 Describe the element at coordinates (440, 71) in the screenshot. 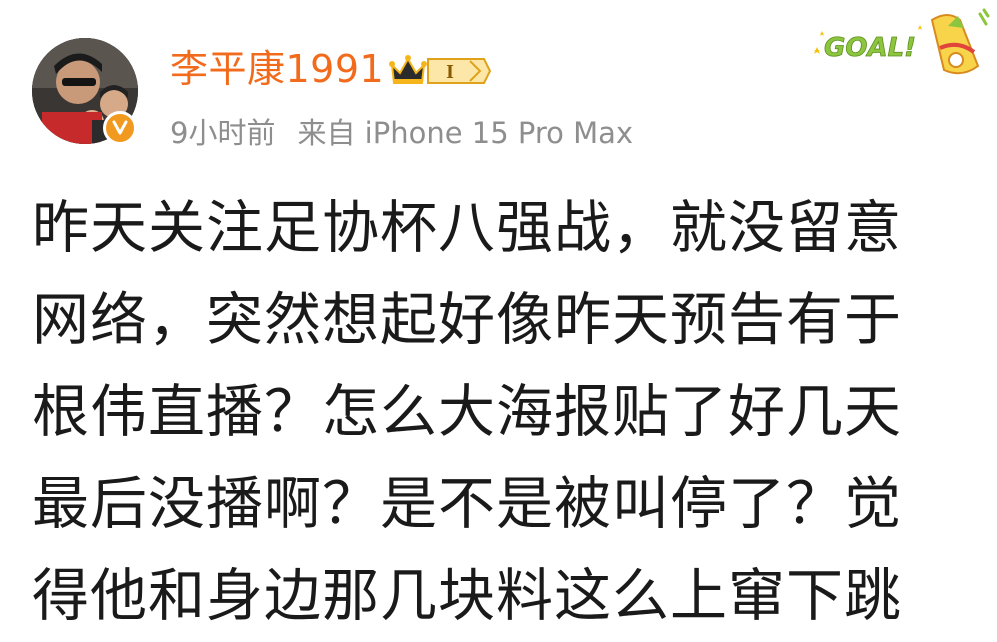

I see `crown-level-badge-icon: I` at that location.